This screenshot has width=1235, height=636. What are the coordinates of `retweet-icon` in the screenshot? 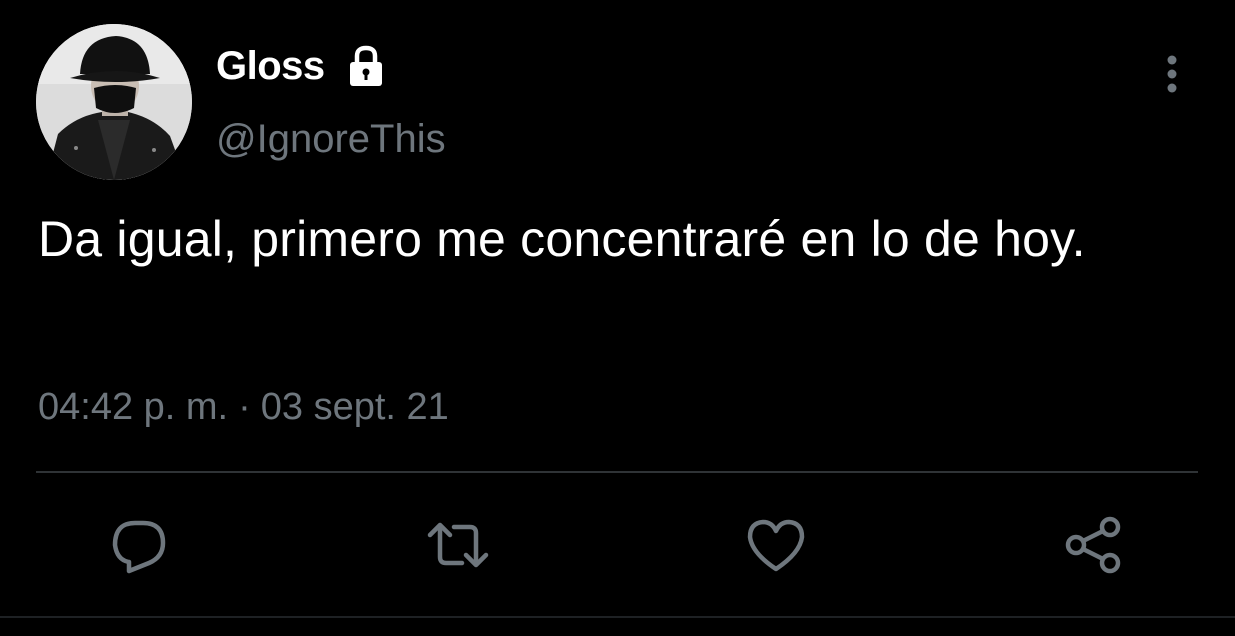 It's located at (458, 545).